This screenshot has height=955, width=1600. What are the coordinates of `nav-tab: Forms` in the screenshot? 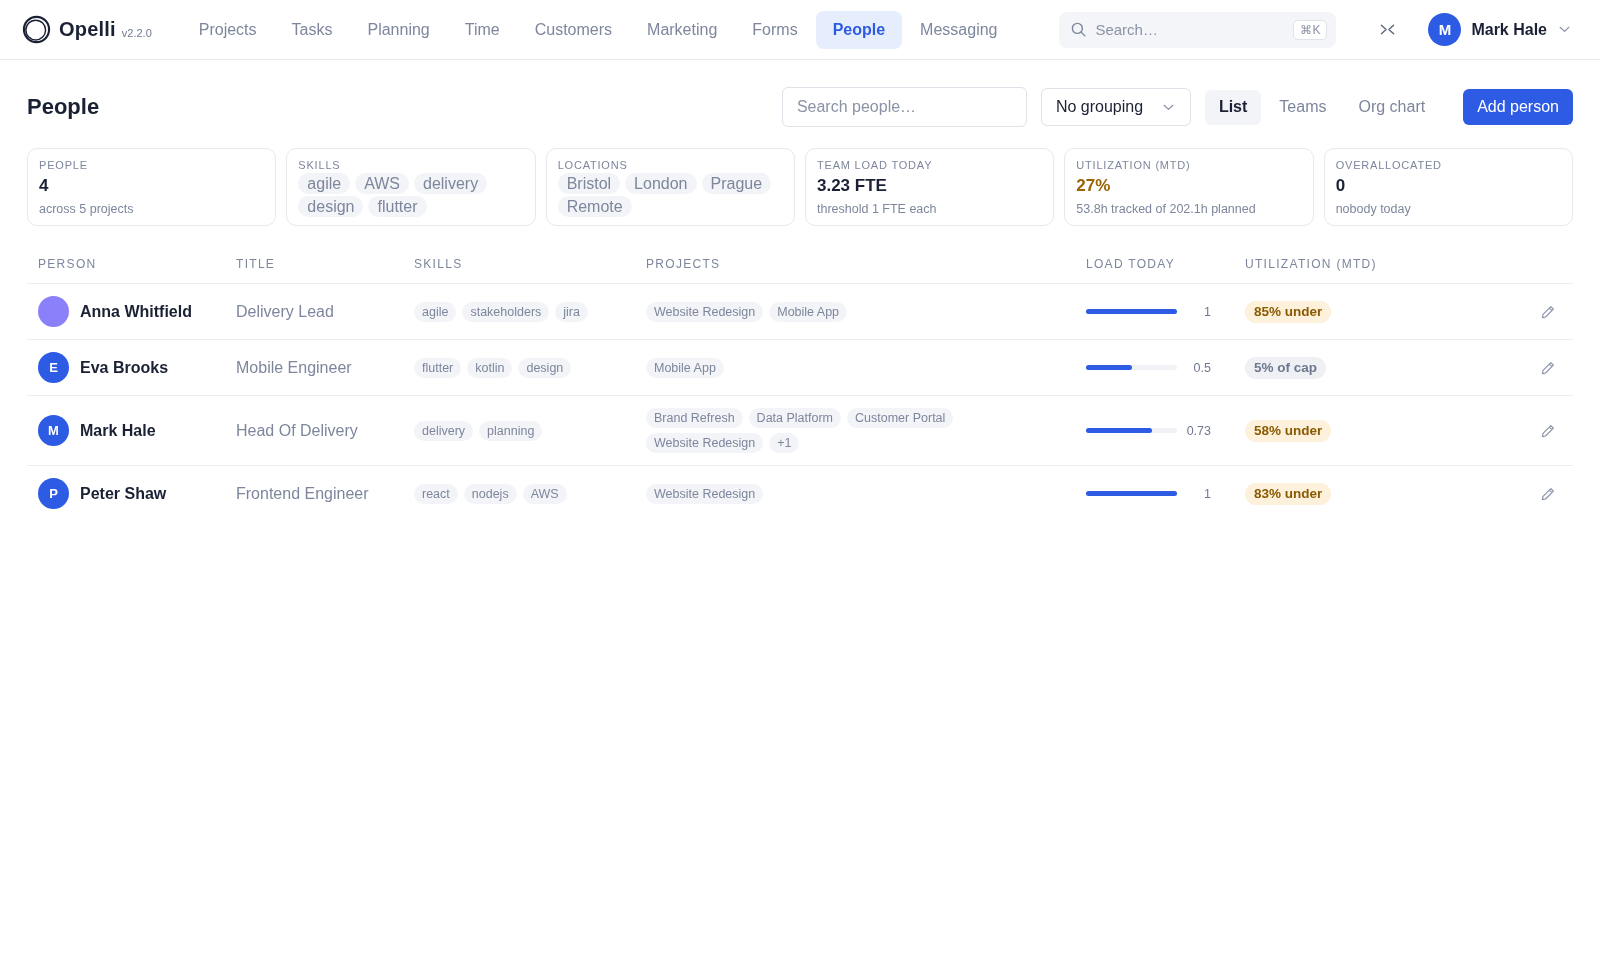 It's located at (775, 29).